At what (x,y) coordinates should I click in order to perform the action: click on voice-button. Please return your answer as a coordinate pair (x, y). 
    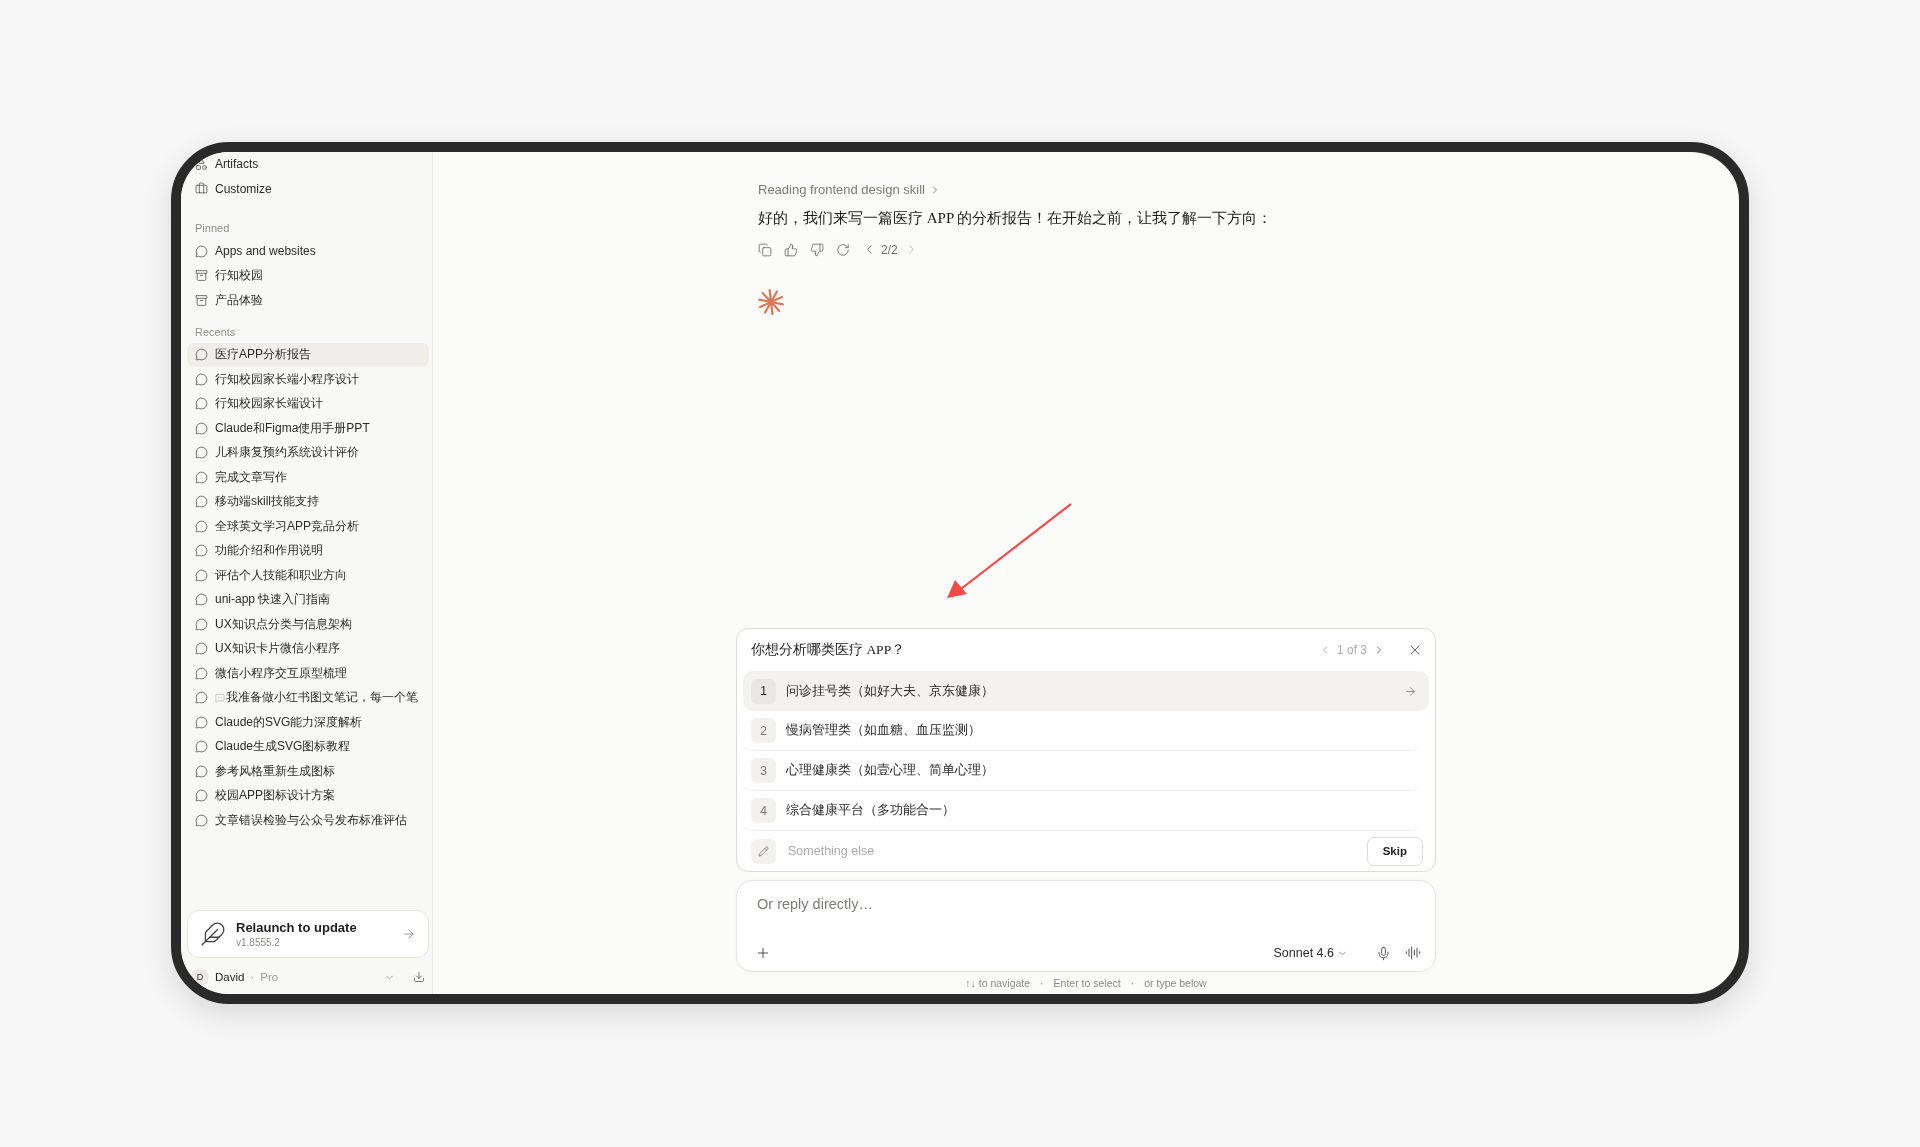
    Looking at the image, I should click on (1413, 953).